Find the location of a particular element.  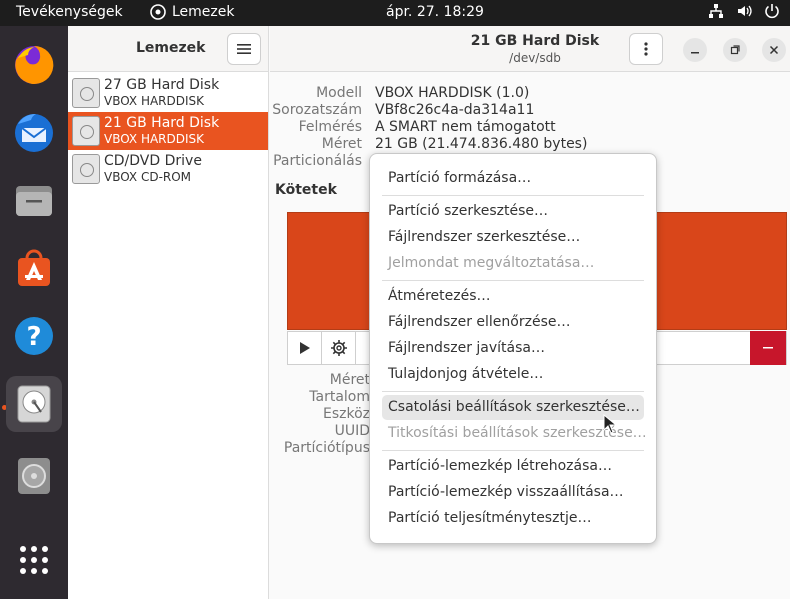

disc-icon is located at coordinates (34, 476).